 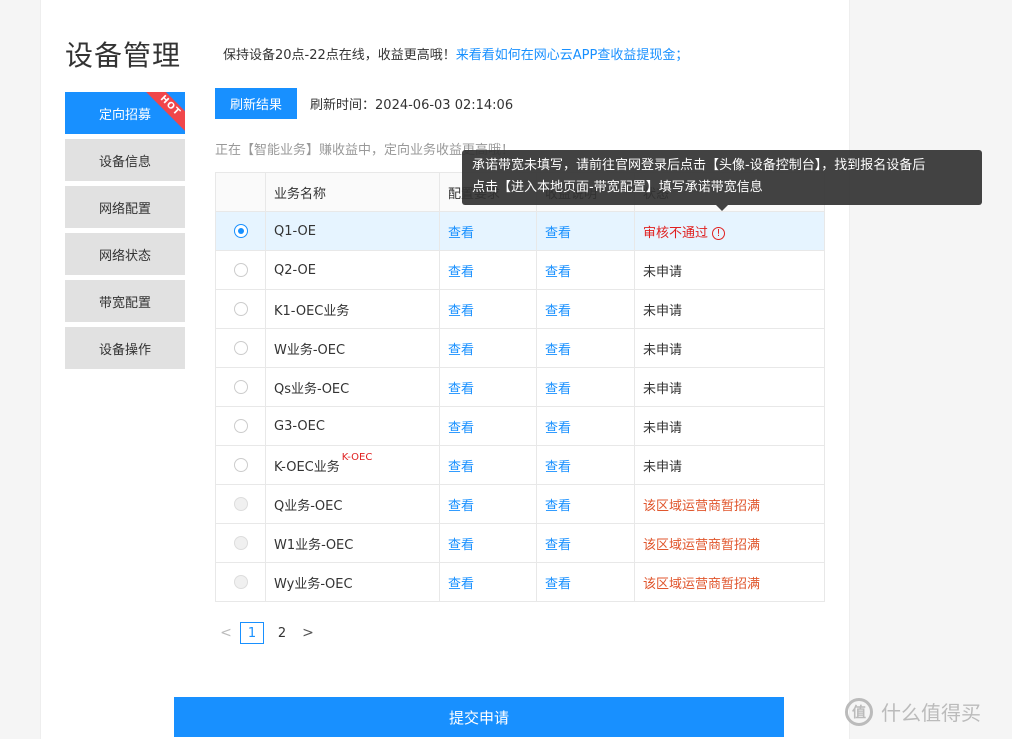 I want to click on refresh-time: 刷新时间：2024-06-03 02:14:06, so click(x=411, y=103).